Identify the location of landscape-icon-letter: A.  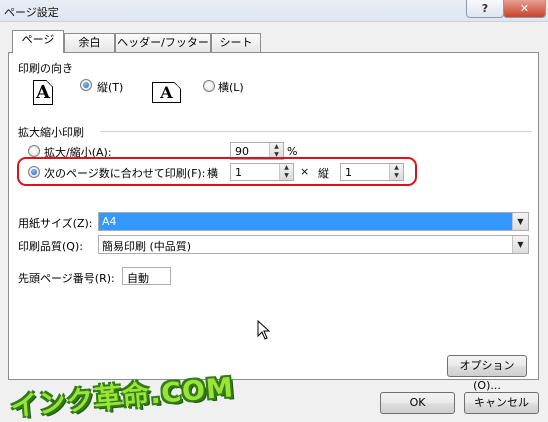
(166, 92).